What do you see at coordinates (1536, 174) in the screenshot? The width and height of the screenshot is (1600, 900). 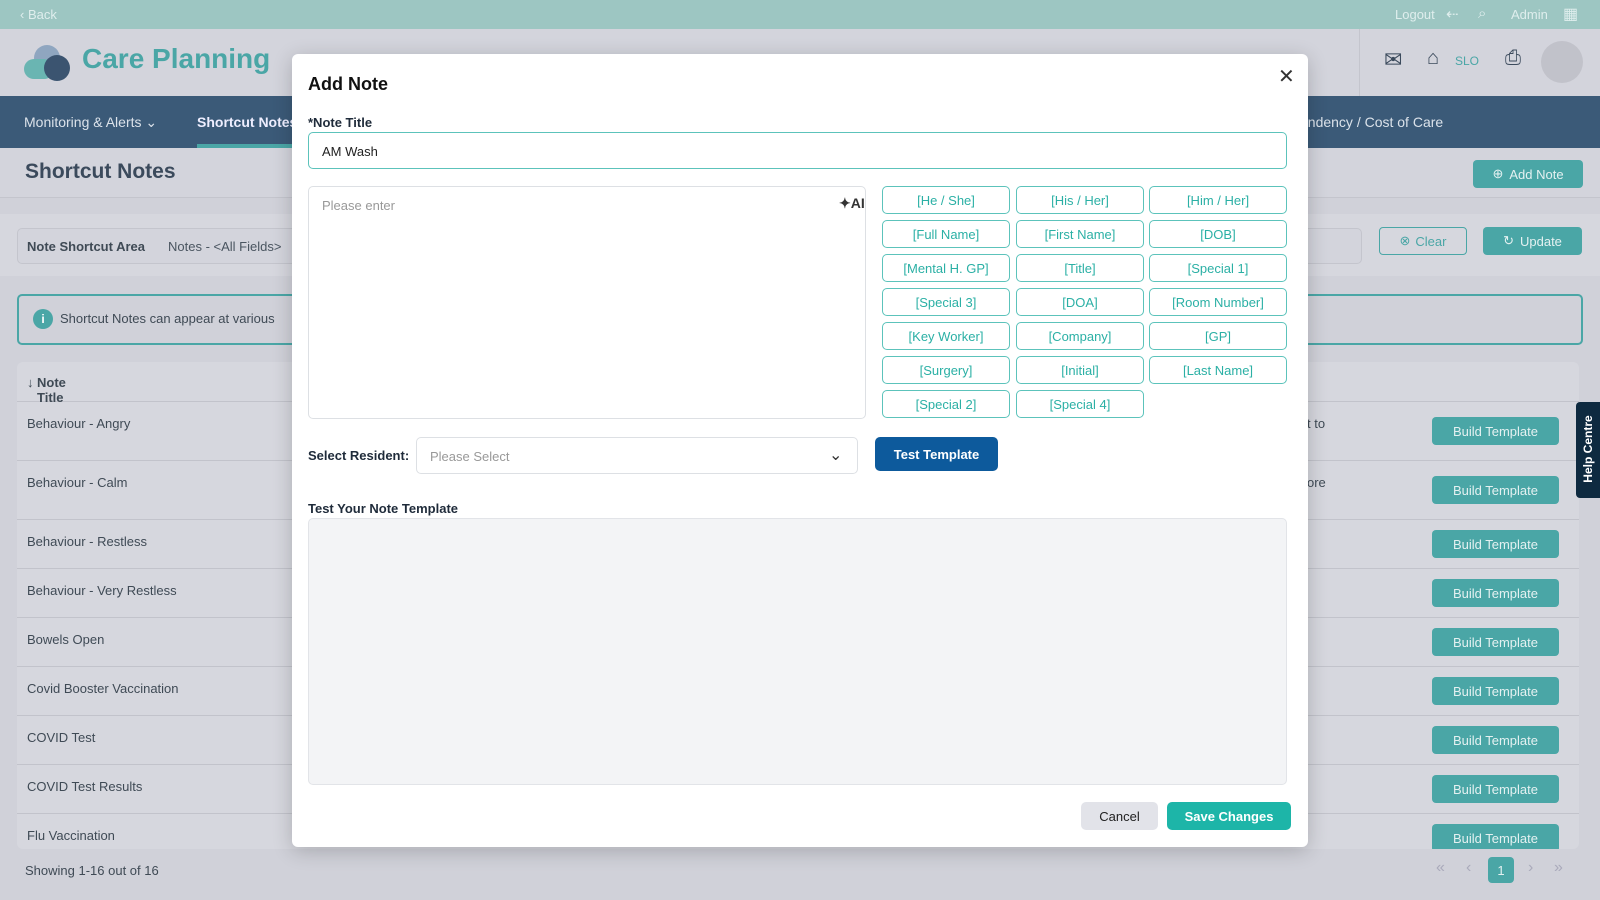 I see `add-note-label: Add Note` at bounding box center [1536, 174].